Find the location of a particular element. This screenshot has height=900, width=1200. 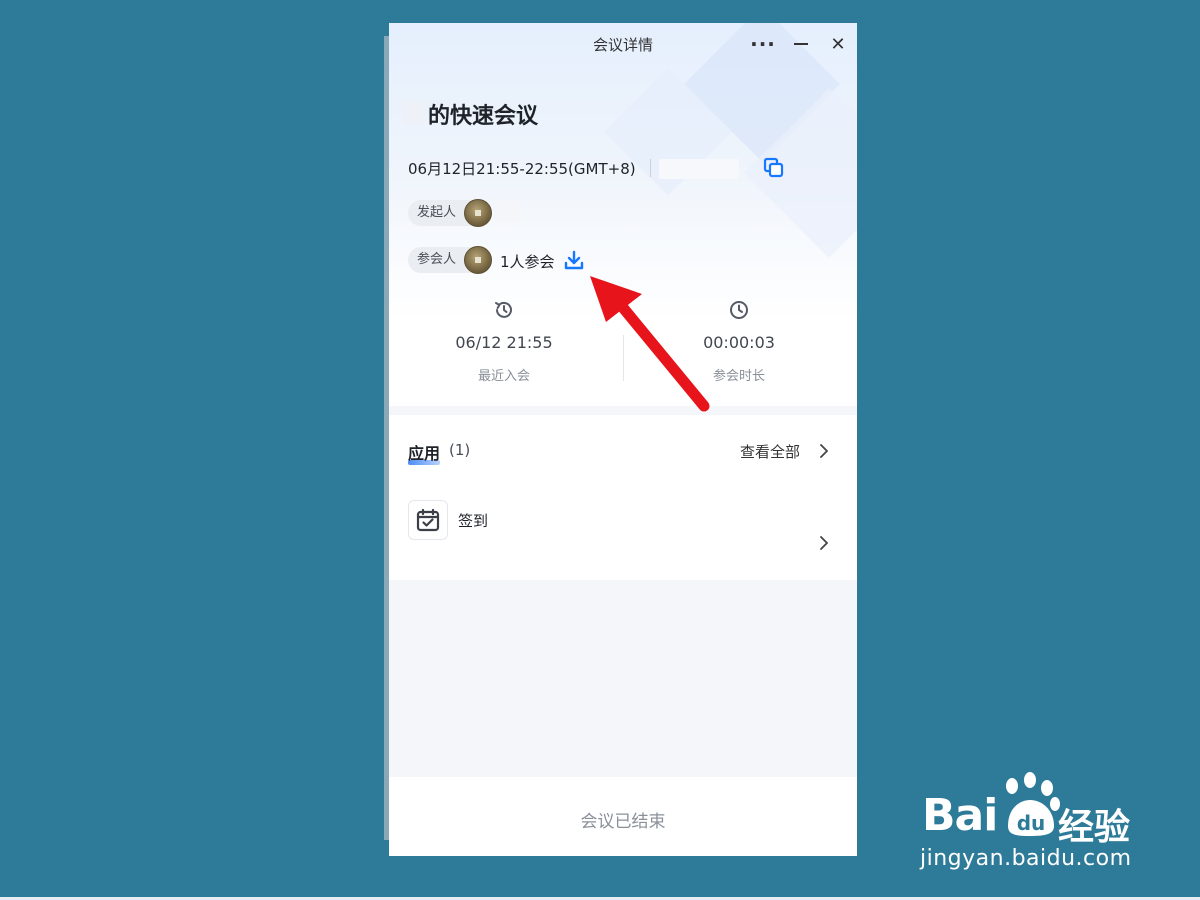

apps-section: 应用 (1) 查看全部 签到 is located at coordinates (623, 497).